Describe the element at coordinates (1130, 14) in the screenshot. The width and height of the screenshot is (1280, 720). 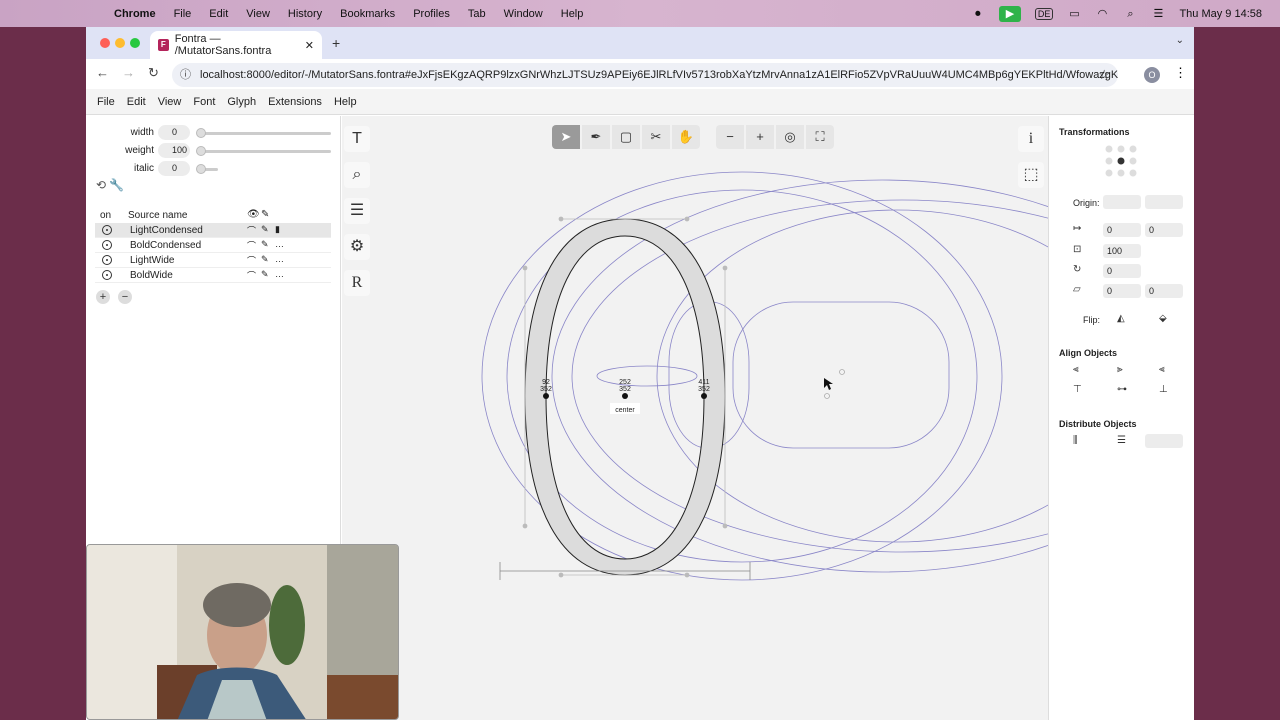
I see `search-icon: ⌕` at that location.